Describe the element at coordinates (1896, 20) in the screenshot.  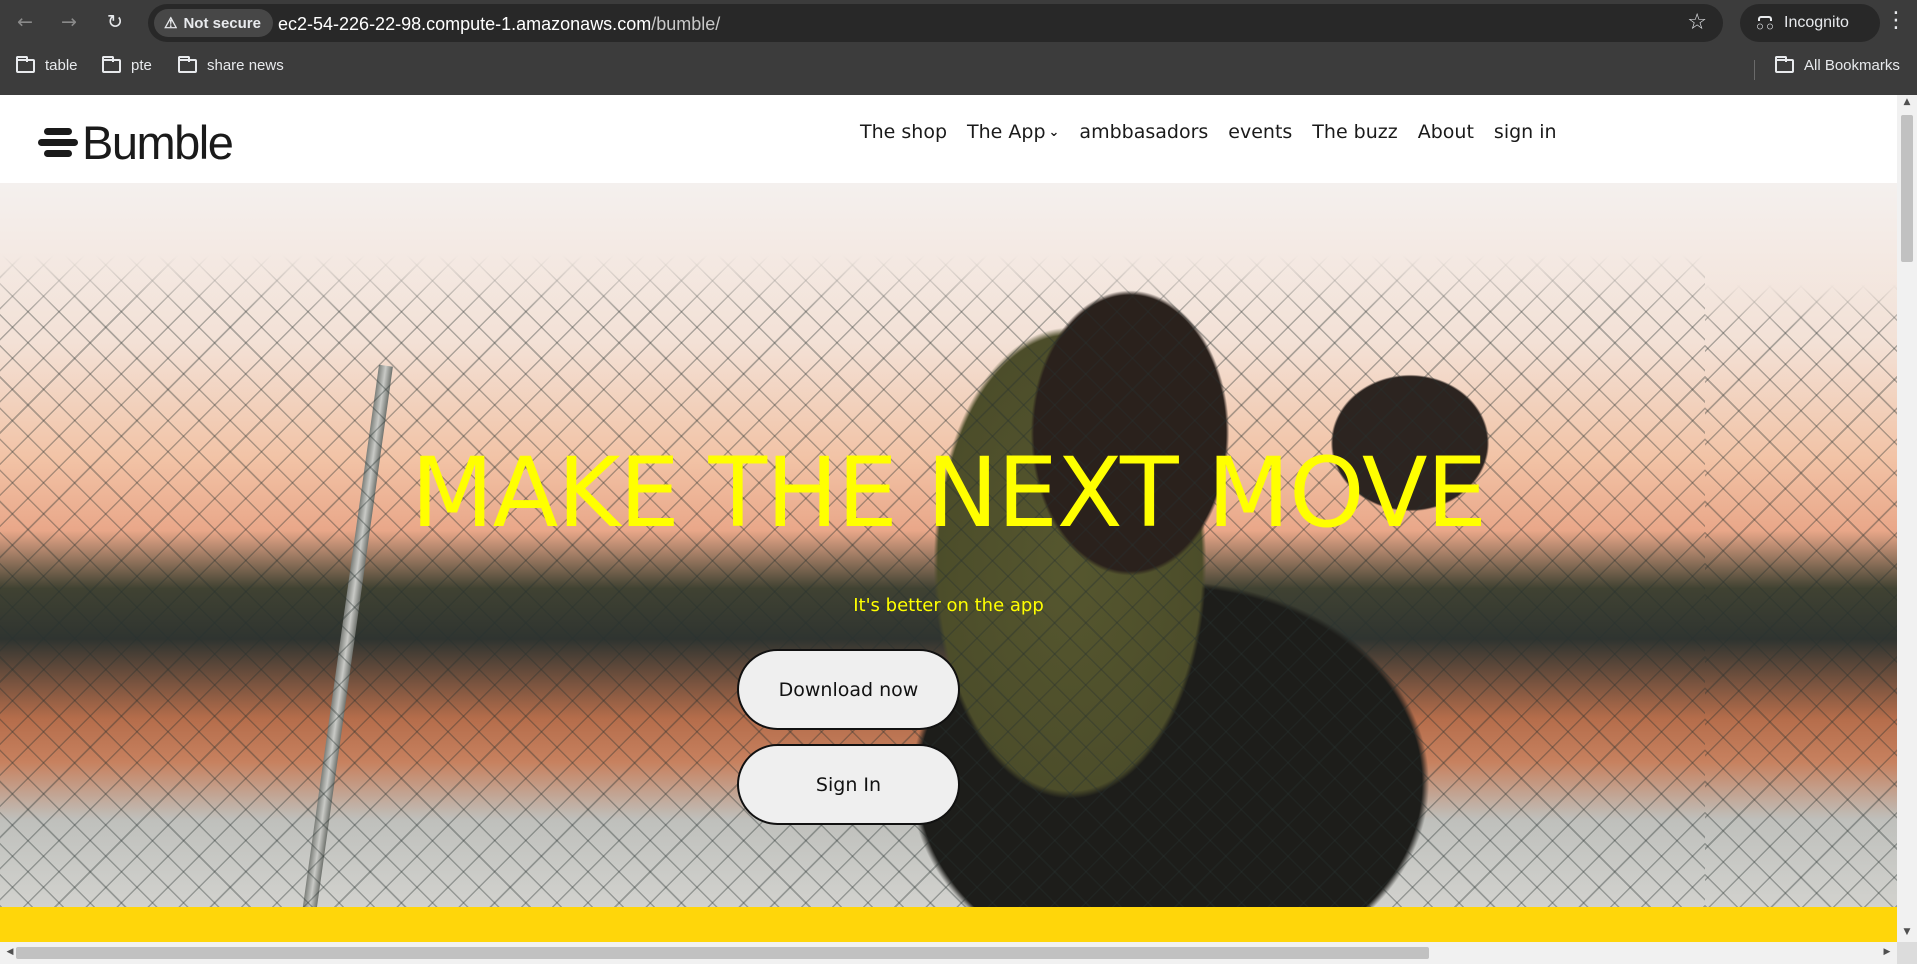
I see `kebab-menu-icon: ⋮` at that location.